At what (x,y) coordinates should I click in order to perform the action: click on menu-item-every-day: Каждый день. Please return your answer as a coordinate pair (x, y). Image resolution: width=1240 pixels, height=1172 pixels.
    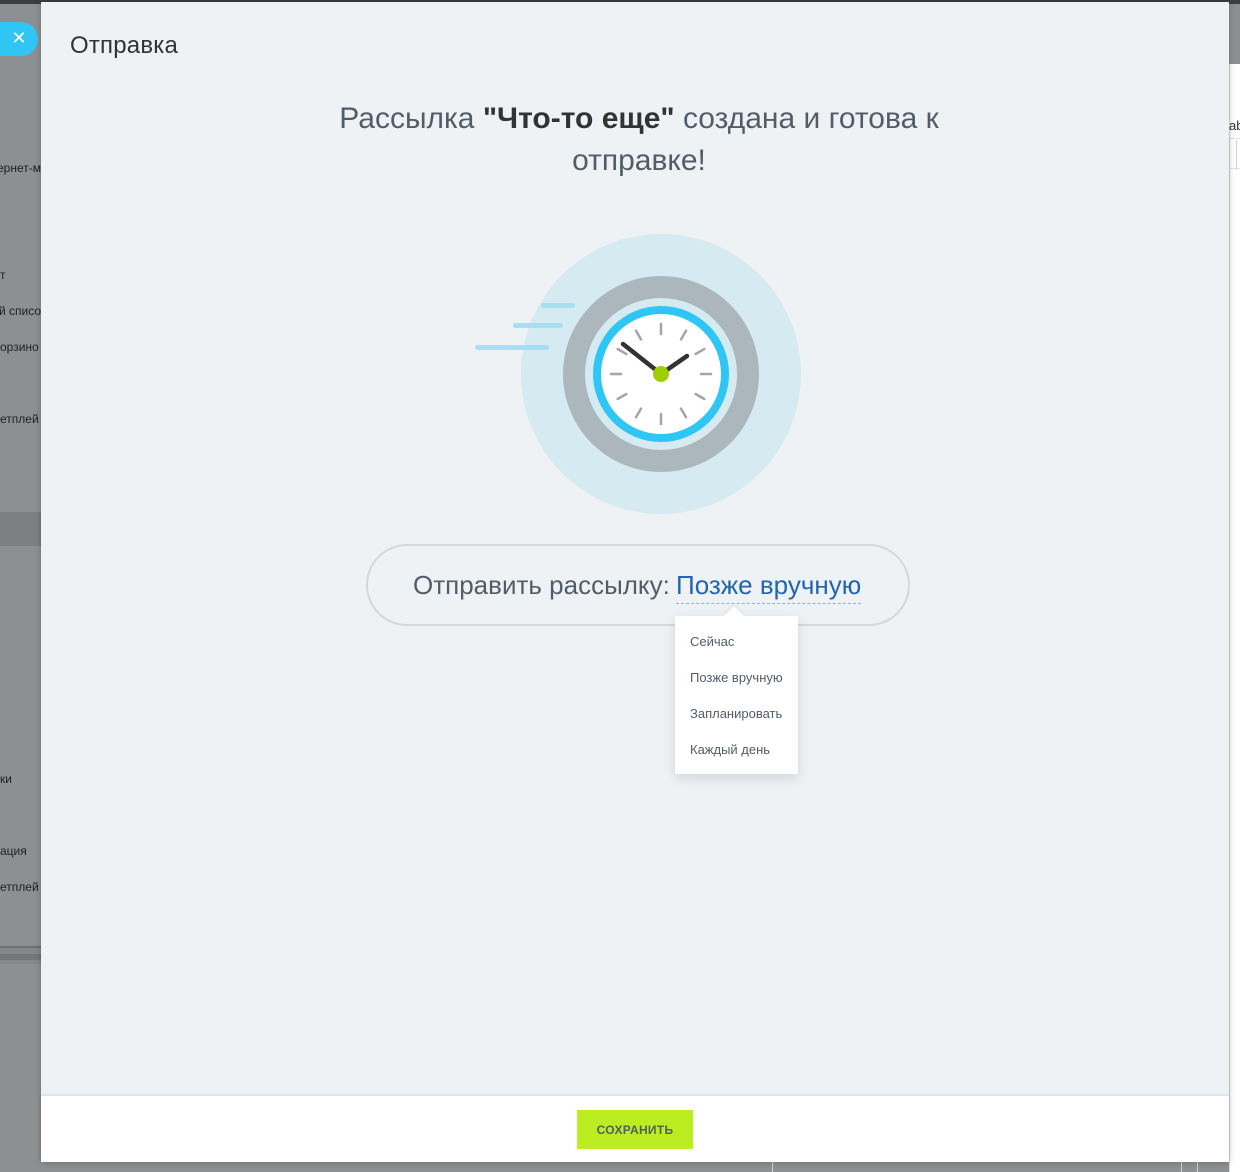
    Looking at the image, I should click on (730, 750).